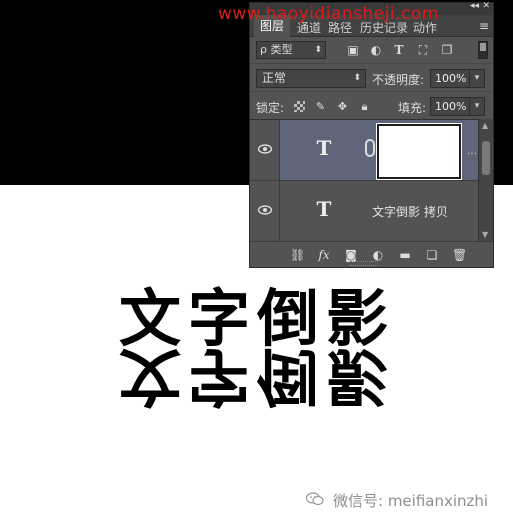  I want to click on opacity-value: 100%, so click(451, 78).